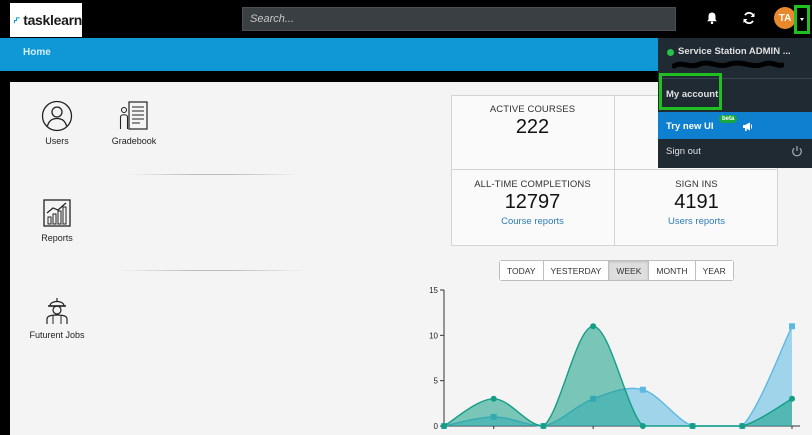  I want to click on online-status-dot, so click(670, 52).